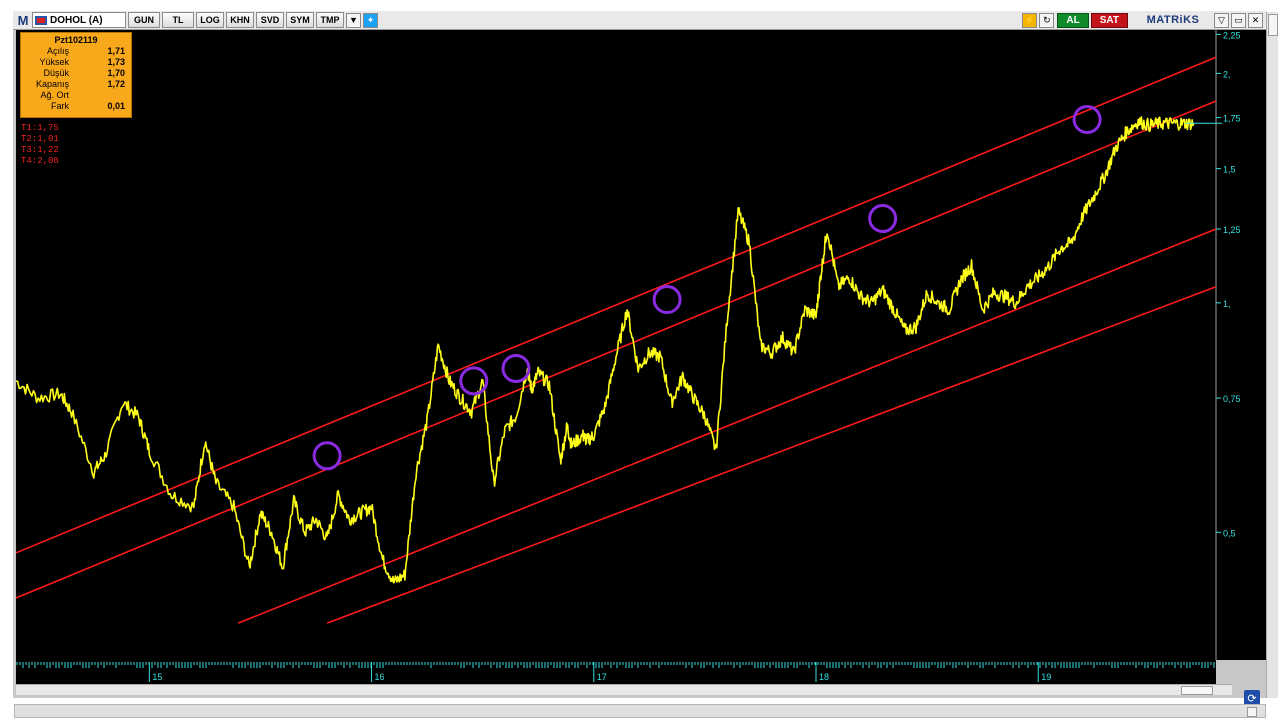 The height and width of the screenshot is (720, 1280). What do you see at coordinates (370, 20) in the screenshot?
I see `twitter-icon: ✦` at bounding box center [370, 20].